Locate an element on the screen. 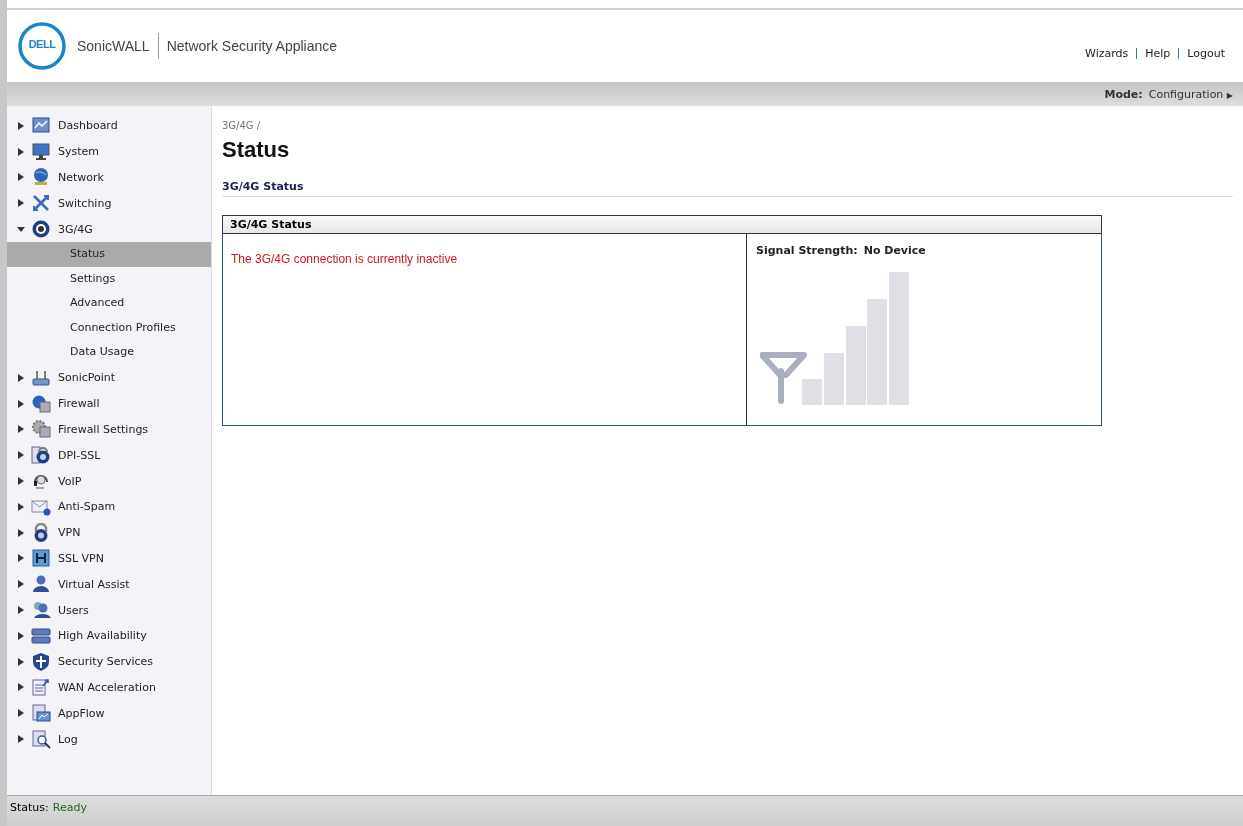 The height and width of the screenshot is (826, 1243). sidebar-item: Log is located at coordinates (68, 739).